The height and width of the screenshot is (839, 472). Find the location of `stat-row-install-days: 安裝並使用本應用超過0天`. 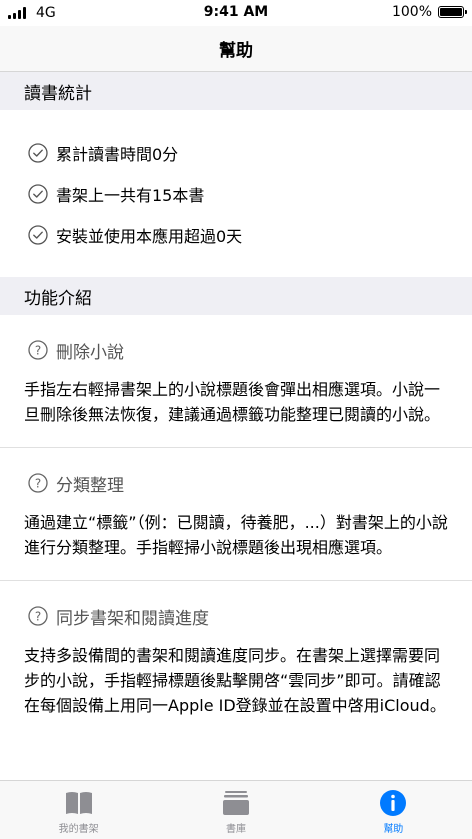

stat-row-install-days: 安裝並使用本應用超過0天 is located at coordinates (236, 234).